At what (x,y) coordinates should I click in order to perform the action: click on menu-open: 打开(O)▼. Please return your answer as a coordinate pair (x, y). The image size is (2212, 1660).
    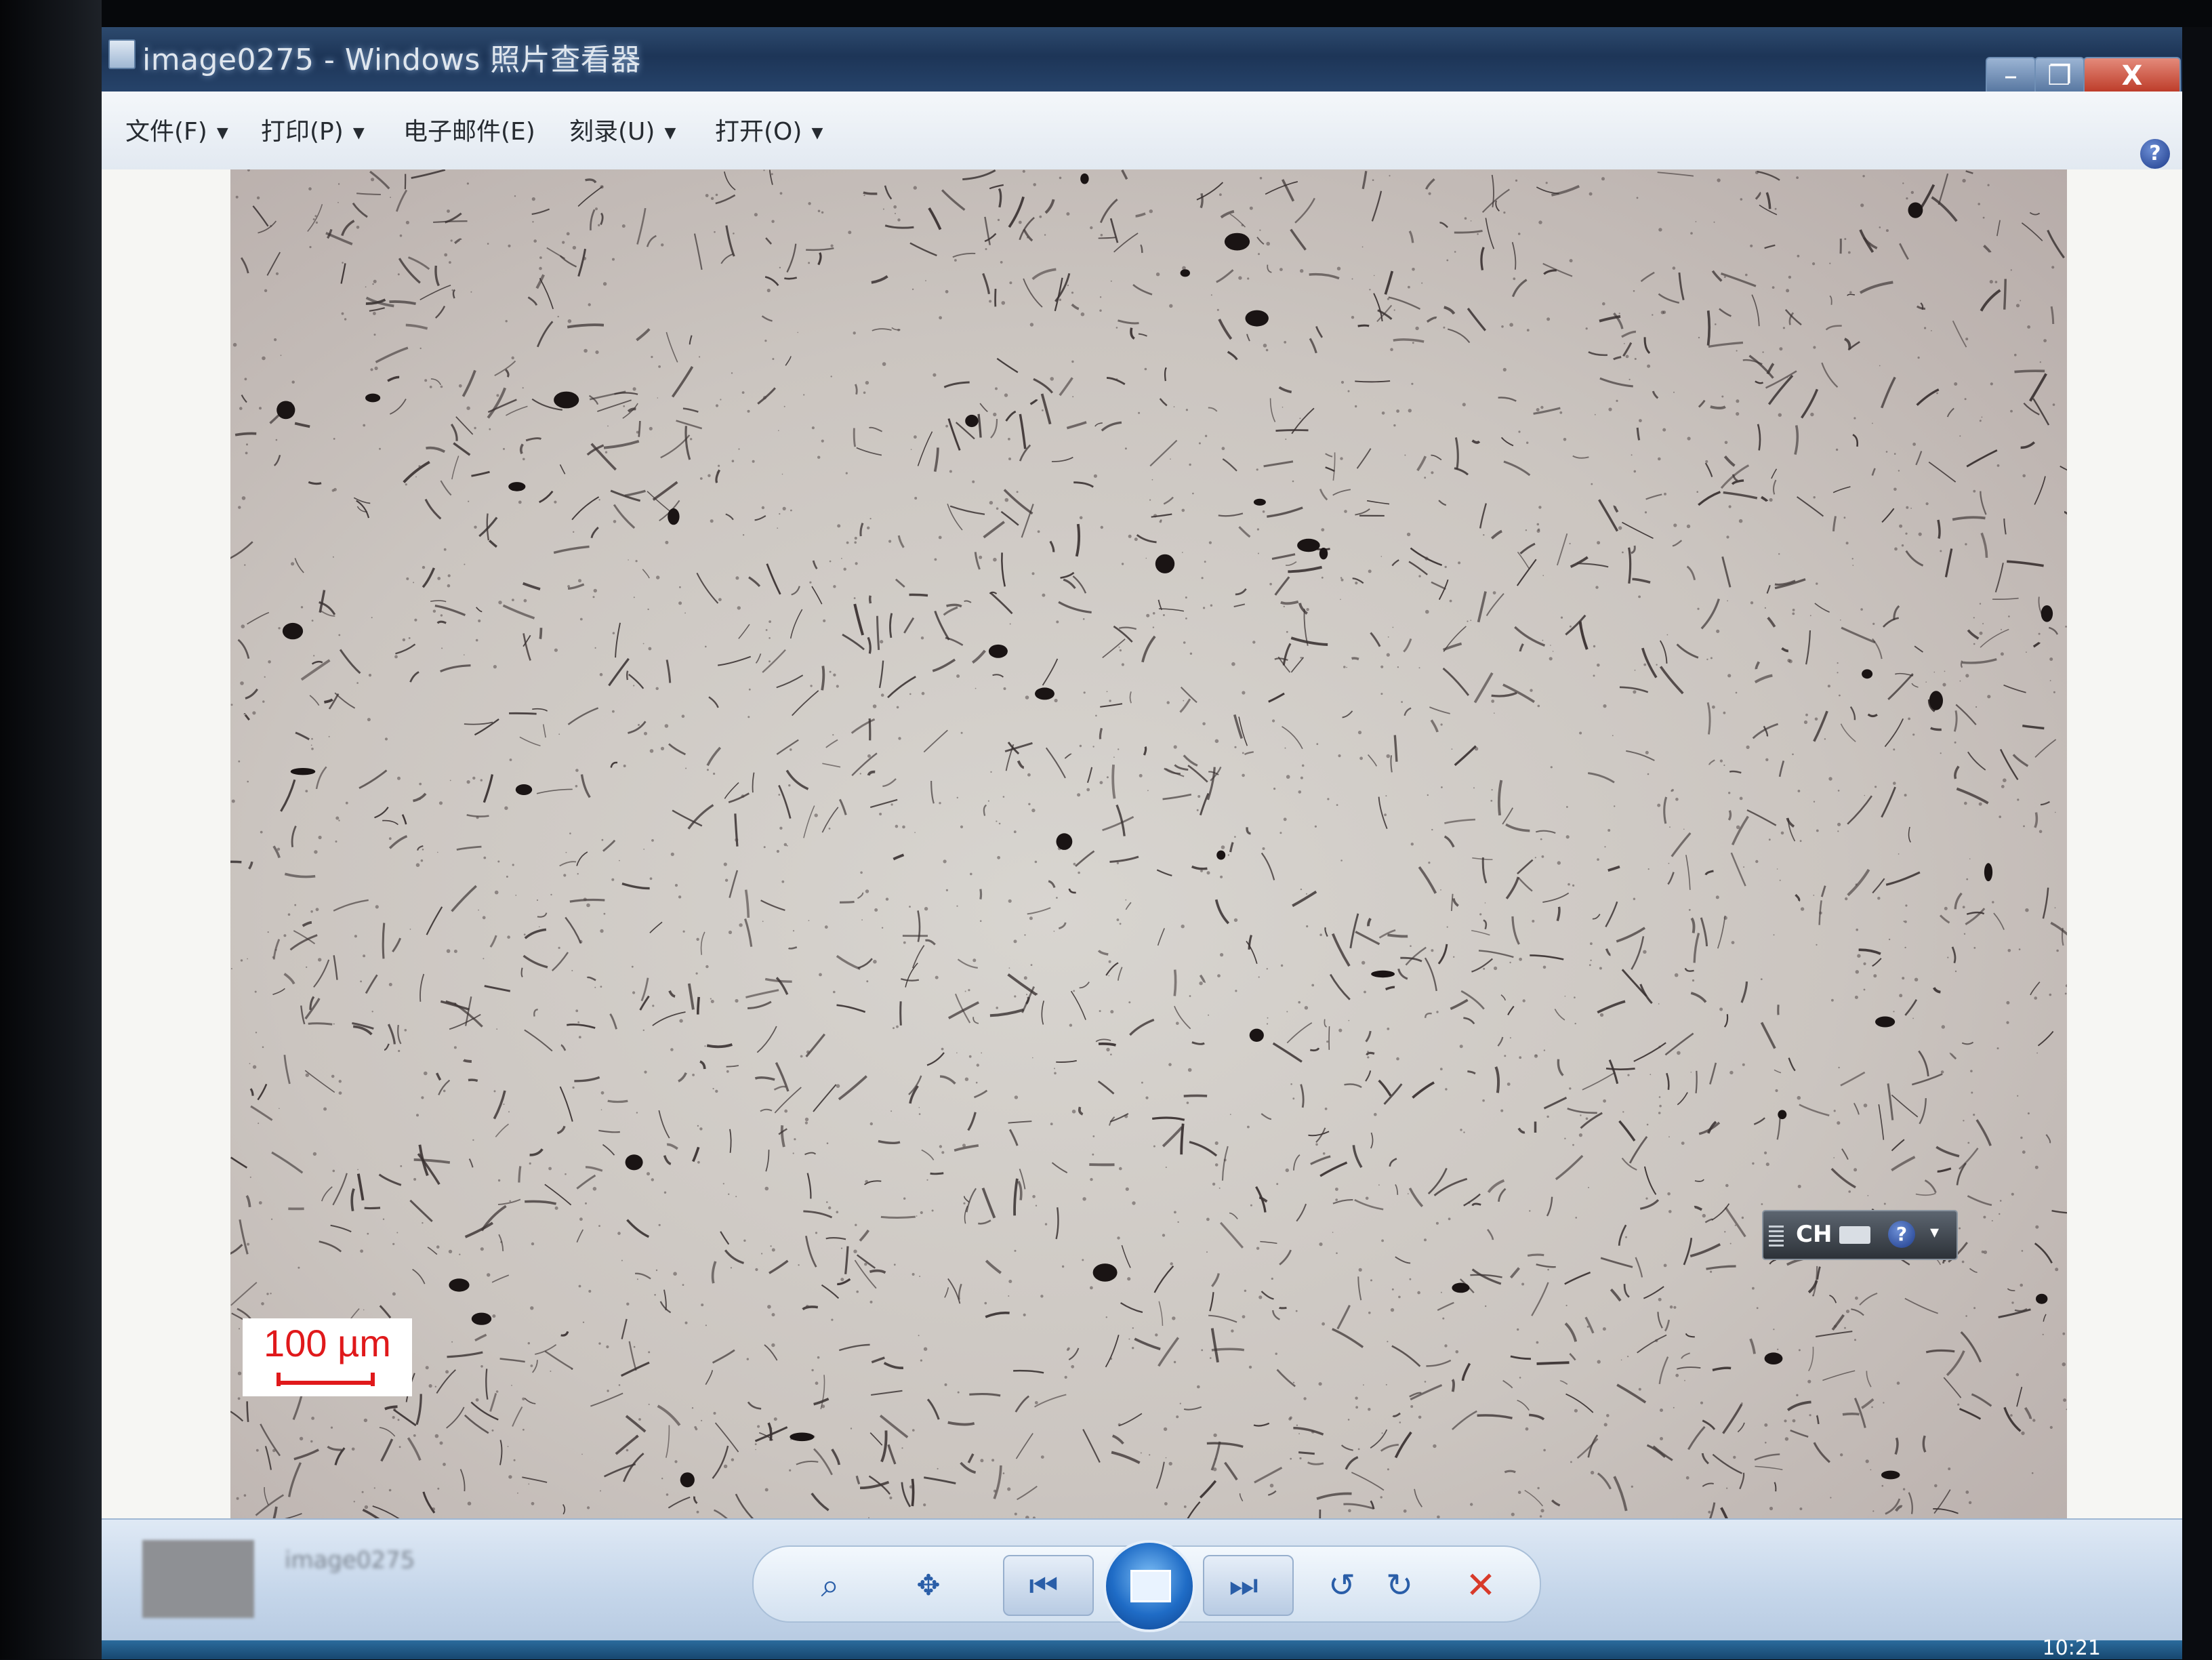
    Looking at the image, I should click on (769, 129).